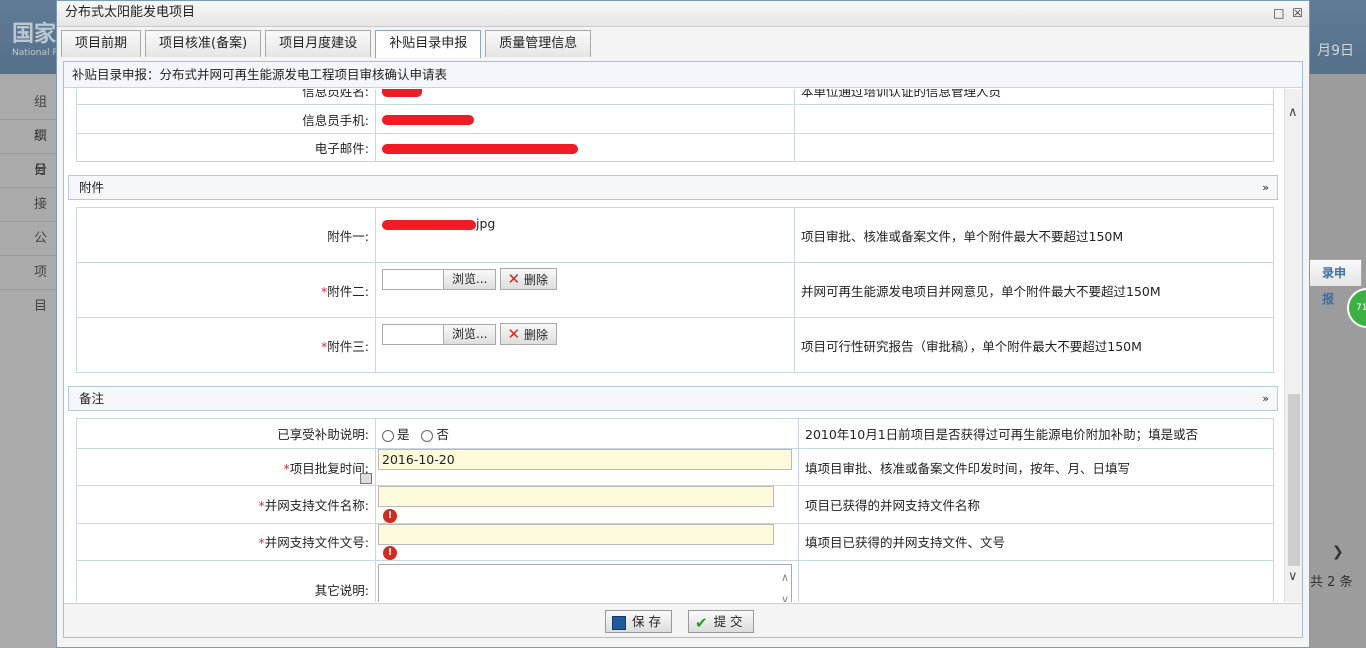  I want to click on radio-no, so click(427, 435).